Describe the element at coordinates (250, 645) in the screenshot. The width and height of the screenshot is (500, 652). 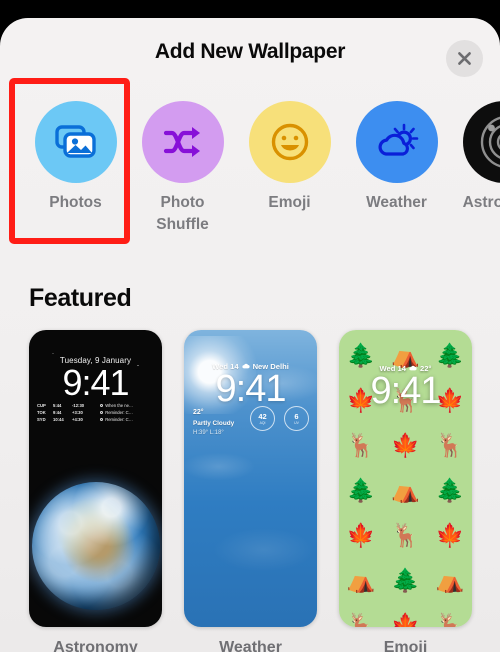
I see `card-label: Weather` at that location.